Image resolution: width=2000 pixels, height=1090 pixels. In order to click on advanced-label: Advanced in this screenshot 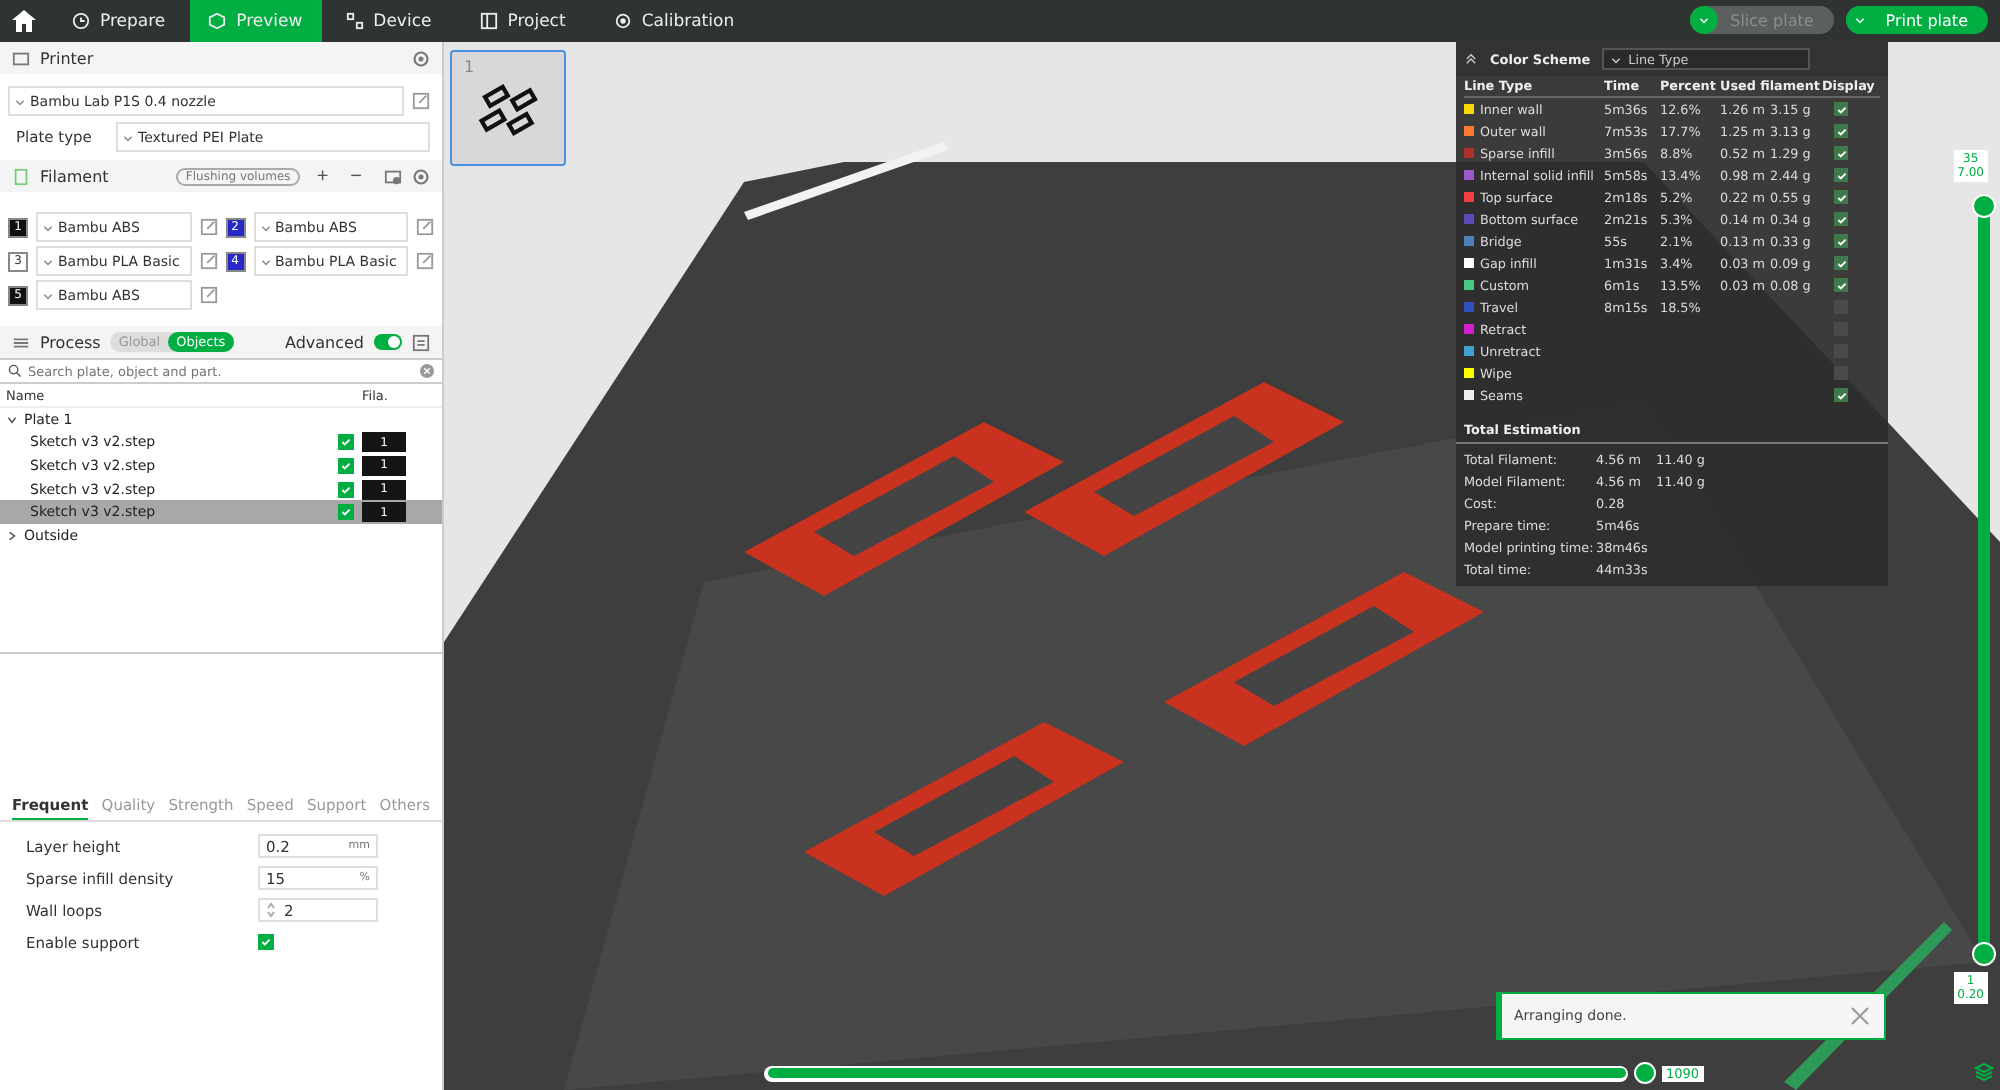, I will do `click(324, 342)`.